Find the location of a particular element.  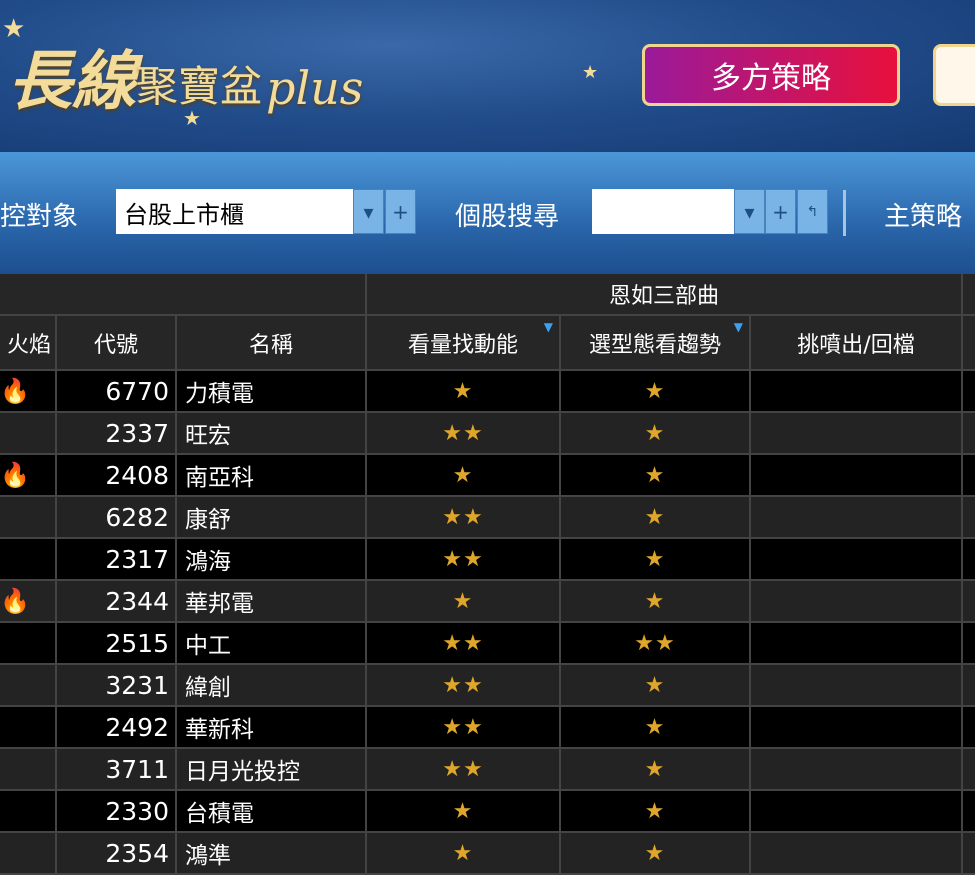

monitor-label: 監控對象 is located at coordinates (39, 217).